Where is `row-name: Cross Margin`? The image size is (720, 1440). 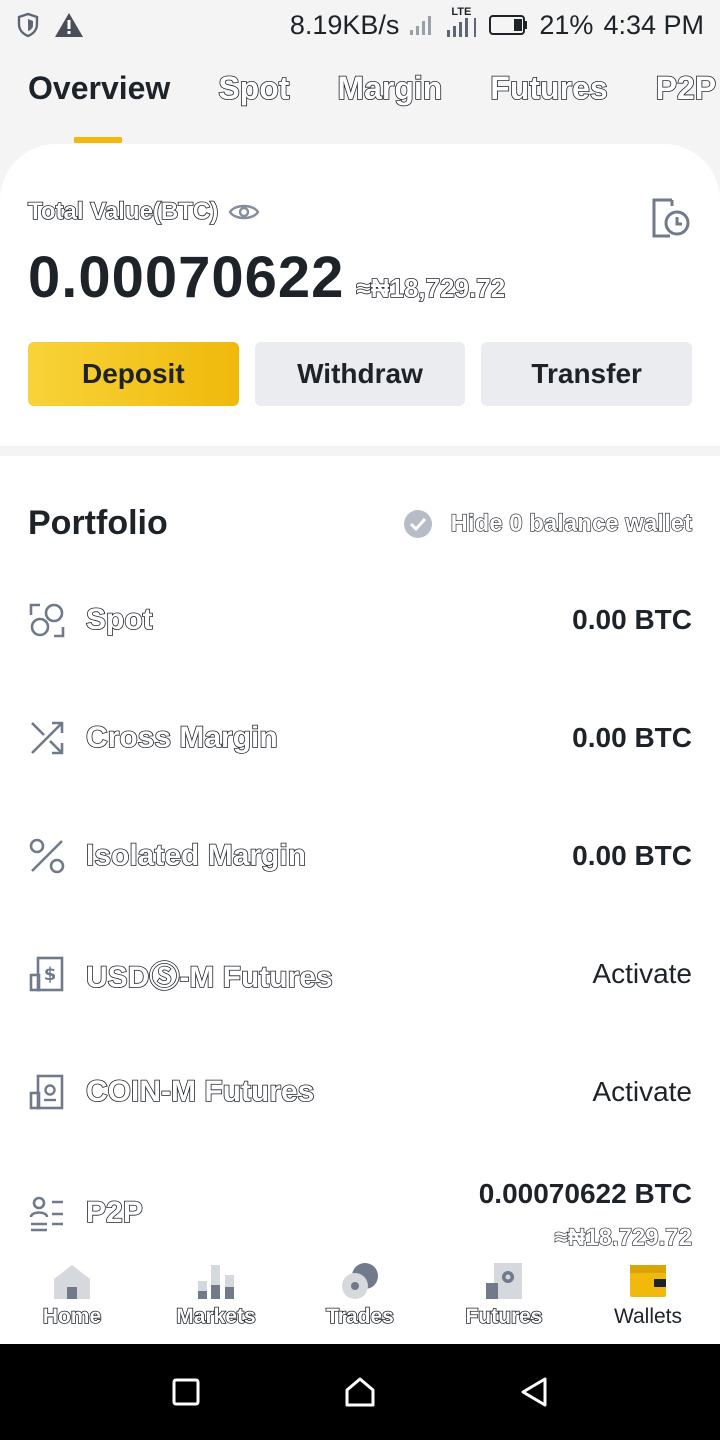 row-name: Cross Margin is located at coordinates (181, 737).